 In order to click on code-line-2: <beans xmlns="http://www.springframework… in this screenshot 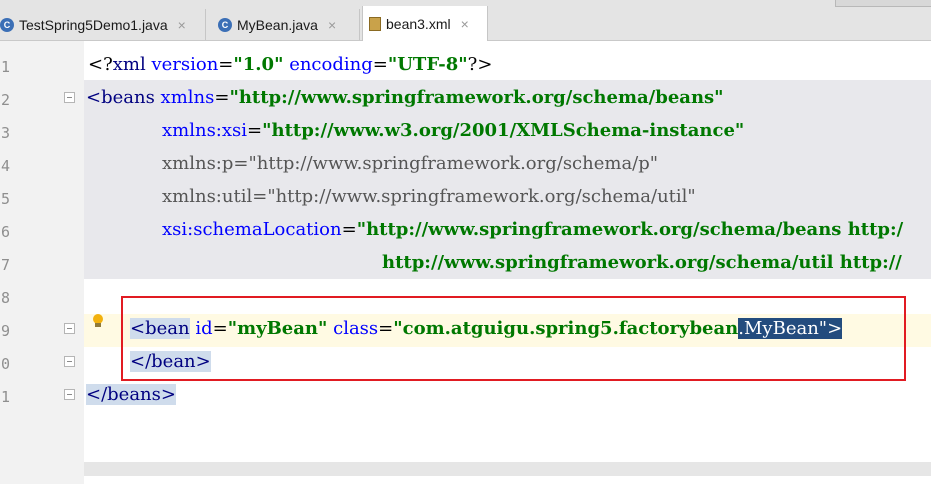, I will do `click(405, 98)`.